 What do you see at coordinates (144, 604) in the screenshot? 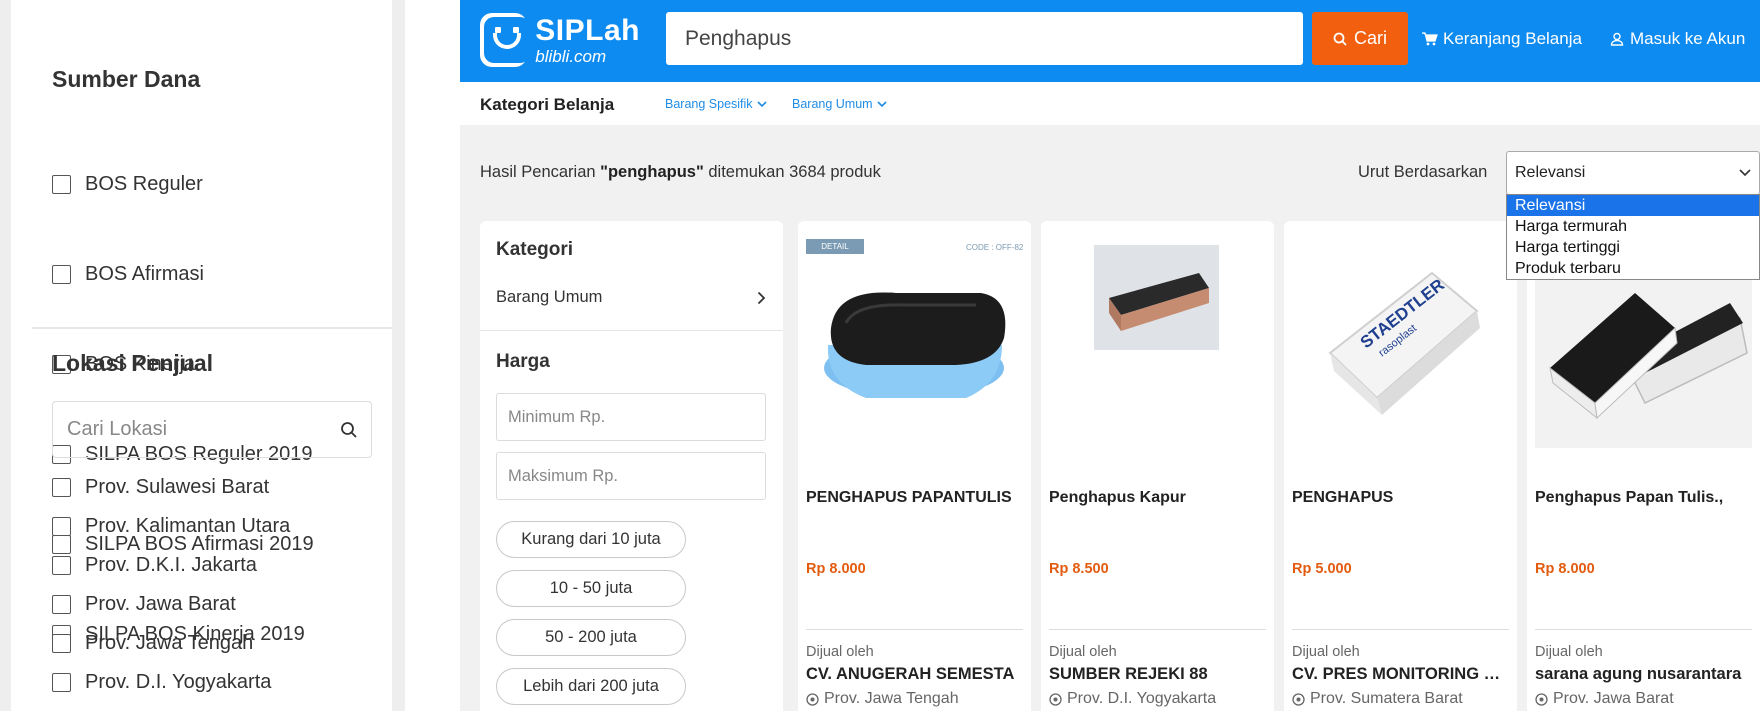
I see `location-option: Prov. Jawa Barat` at bounding box center [144, 604].